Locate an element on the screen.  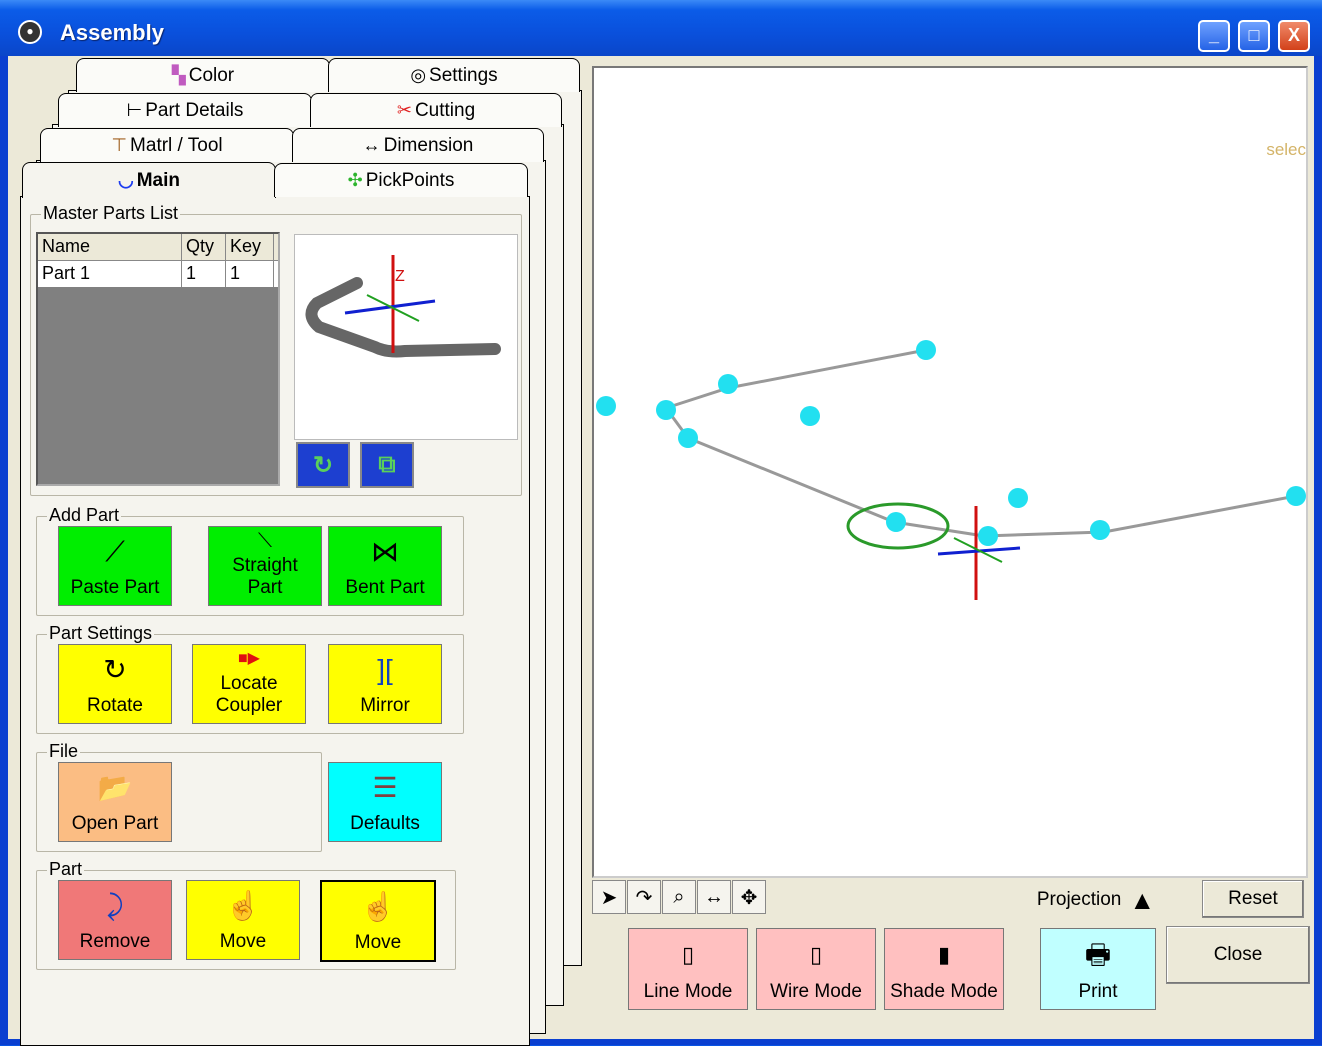
part-label: Part is located at coordinates (66, 869).